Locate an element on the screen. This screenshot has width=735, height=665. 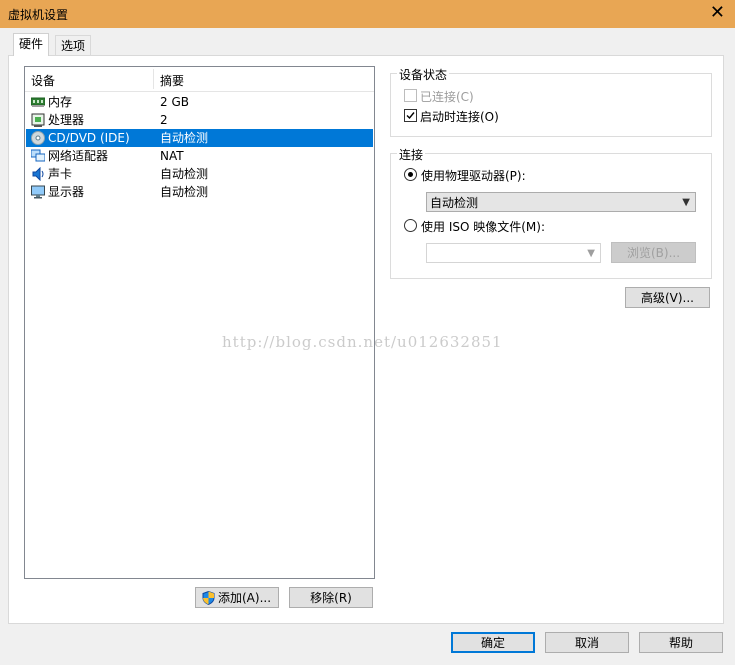
use-iso-image-radio is located at coordinates (410, 225).